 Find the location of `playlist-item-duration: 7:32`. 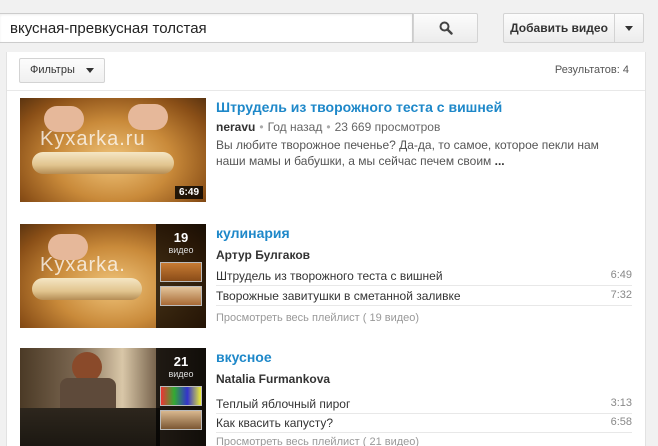

playlist-item-duration: 7:32 is located at coordinates (621, 295).